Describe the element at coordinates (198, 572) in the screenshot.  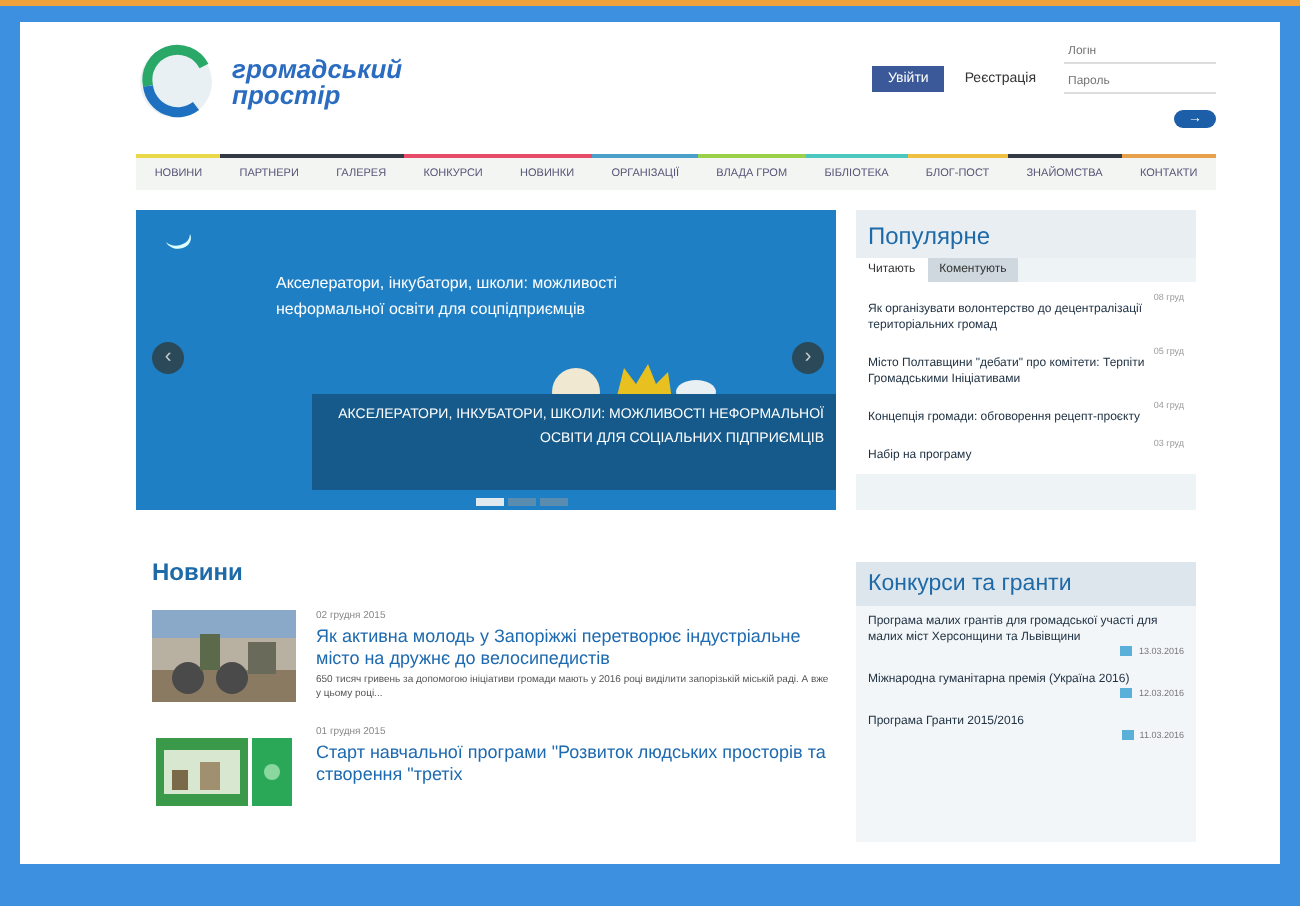
I see `section-title: Новини` at that location.